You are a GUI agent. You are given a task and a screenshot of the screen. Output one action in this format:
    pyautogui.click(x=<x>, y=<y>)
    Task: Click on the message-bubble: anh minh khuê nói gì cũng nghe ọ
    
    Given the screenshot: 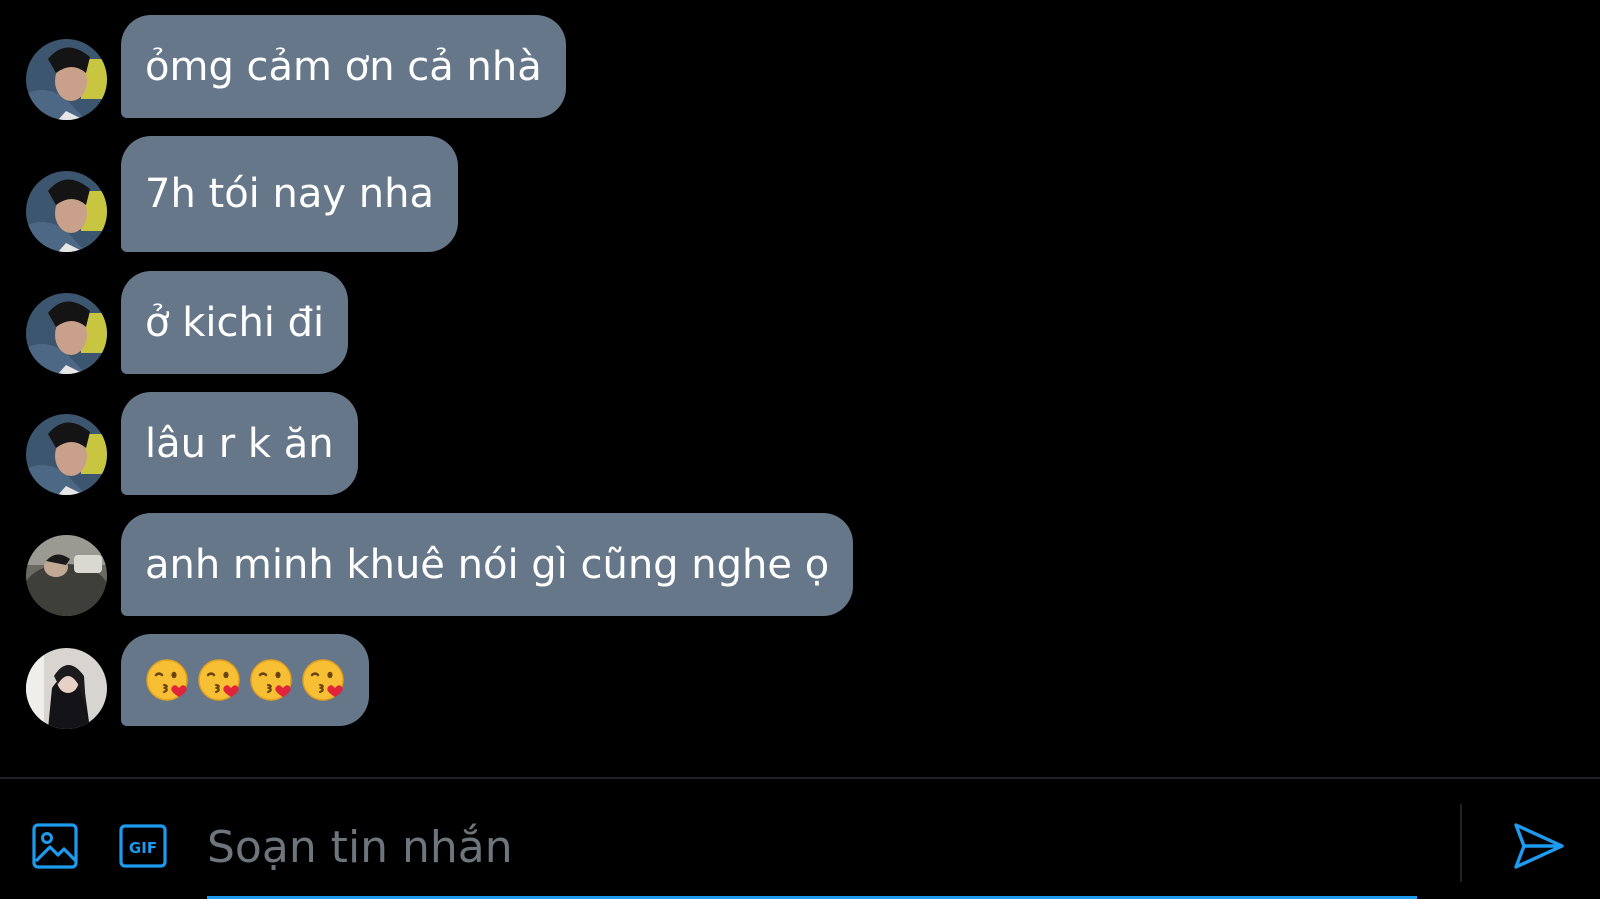 What is the action you would take?
    pyautogui.click(x=487, y=564)
    